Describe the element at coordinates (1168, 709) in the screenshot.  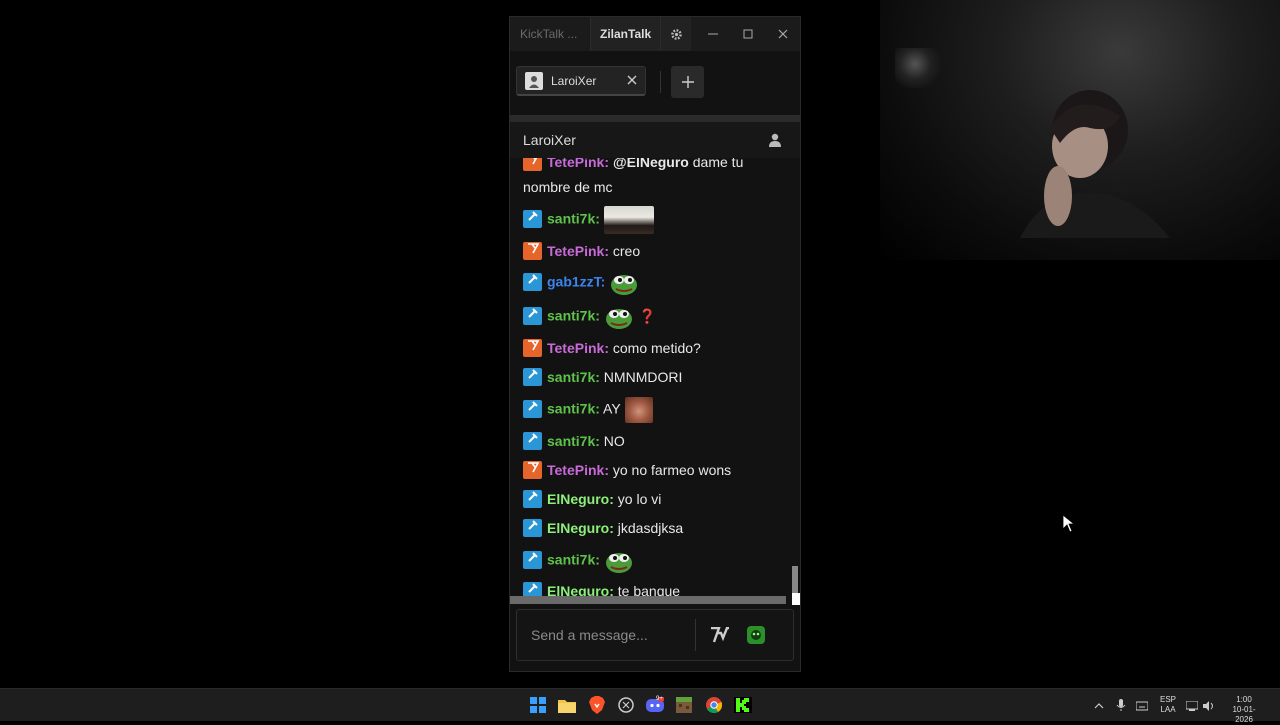
I see `layout-code: LAA` at that location.